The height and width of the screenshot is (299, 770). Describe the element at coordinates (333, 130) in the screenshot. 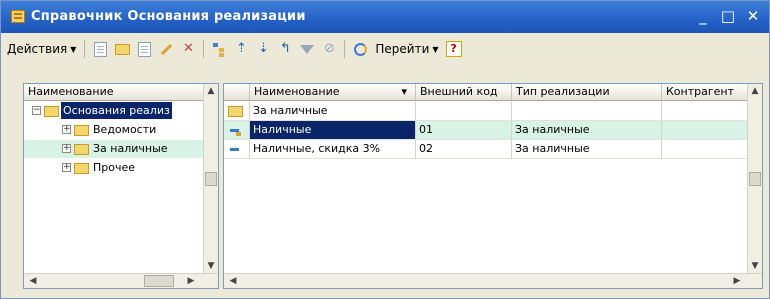

I see `cell-name: Наличные` at that location.